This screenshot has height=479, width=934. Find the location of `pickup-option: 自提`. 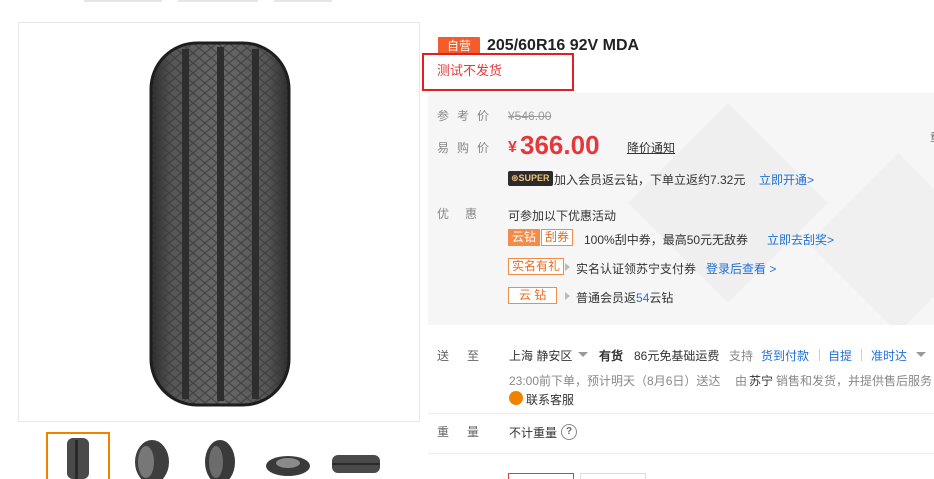

pickup-option: 自提 is located at coordinates (840, 355).